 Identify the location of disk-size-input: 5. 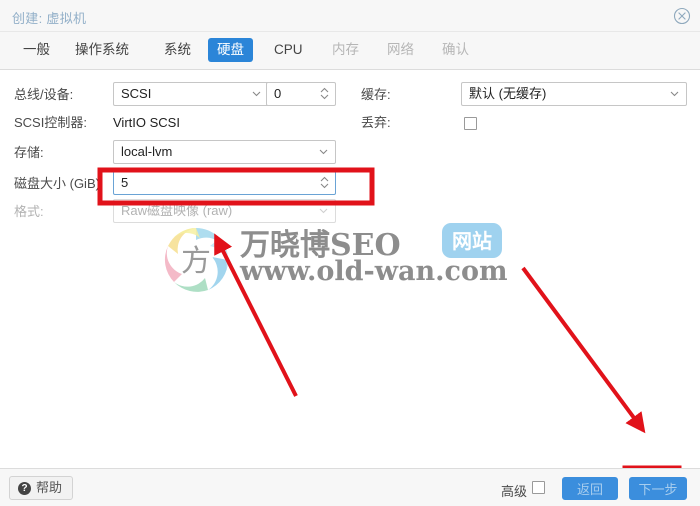
(224, 183).